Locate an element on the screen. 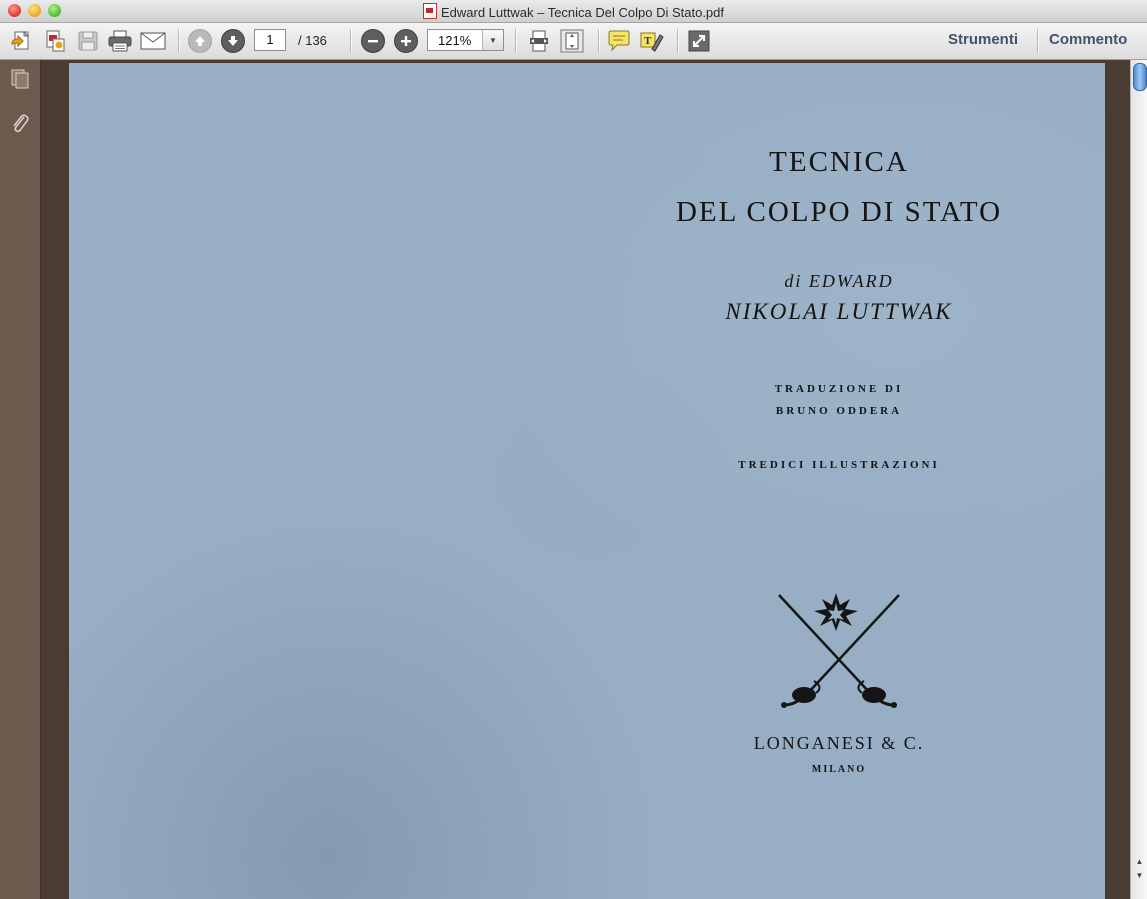 This screenshot has height=899, width=1147. highlight-icon: T is located at coordinates (652, 42).